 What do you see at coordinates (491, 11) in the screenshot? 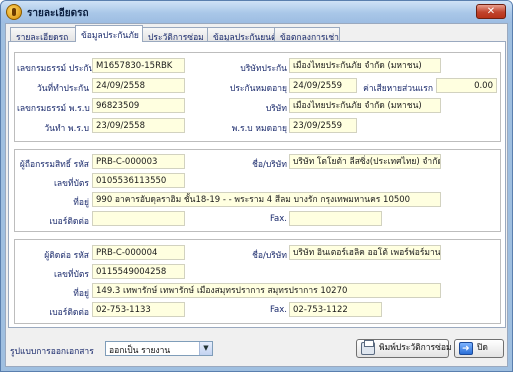
I see `window-close-button: ✕` at bounding box center [491, 11].